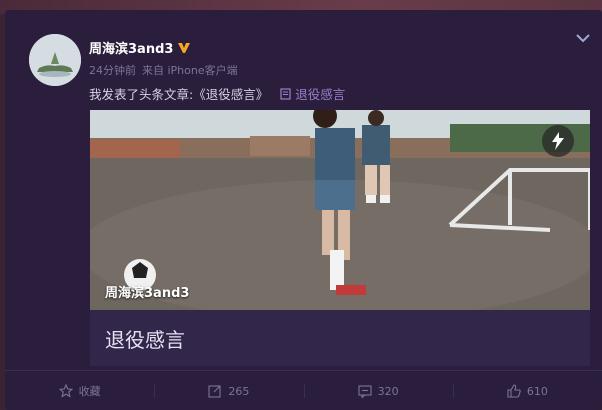 This screenshot has width=602, height=410. I want to click on document-icon, so click(285, 93).